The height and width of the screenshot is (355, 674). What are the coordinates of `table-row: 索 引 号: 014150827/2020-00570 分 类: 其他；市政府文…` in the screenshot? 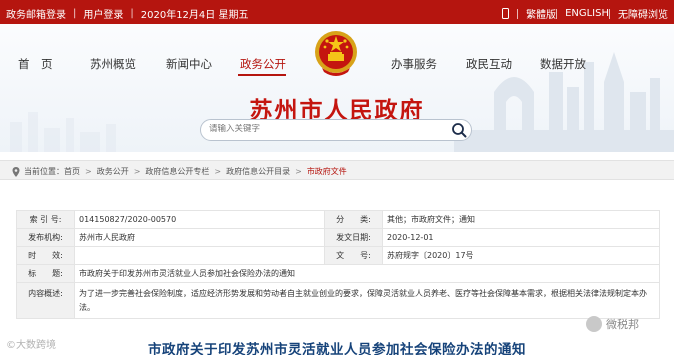 It's located at (338, 219).